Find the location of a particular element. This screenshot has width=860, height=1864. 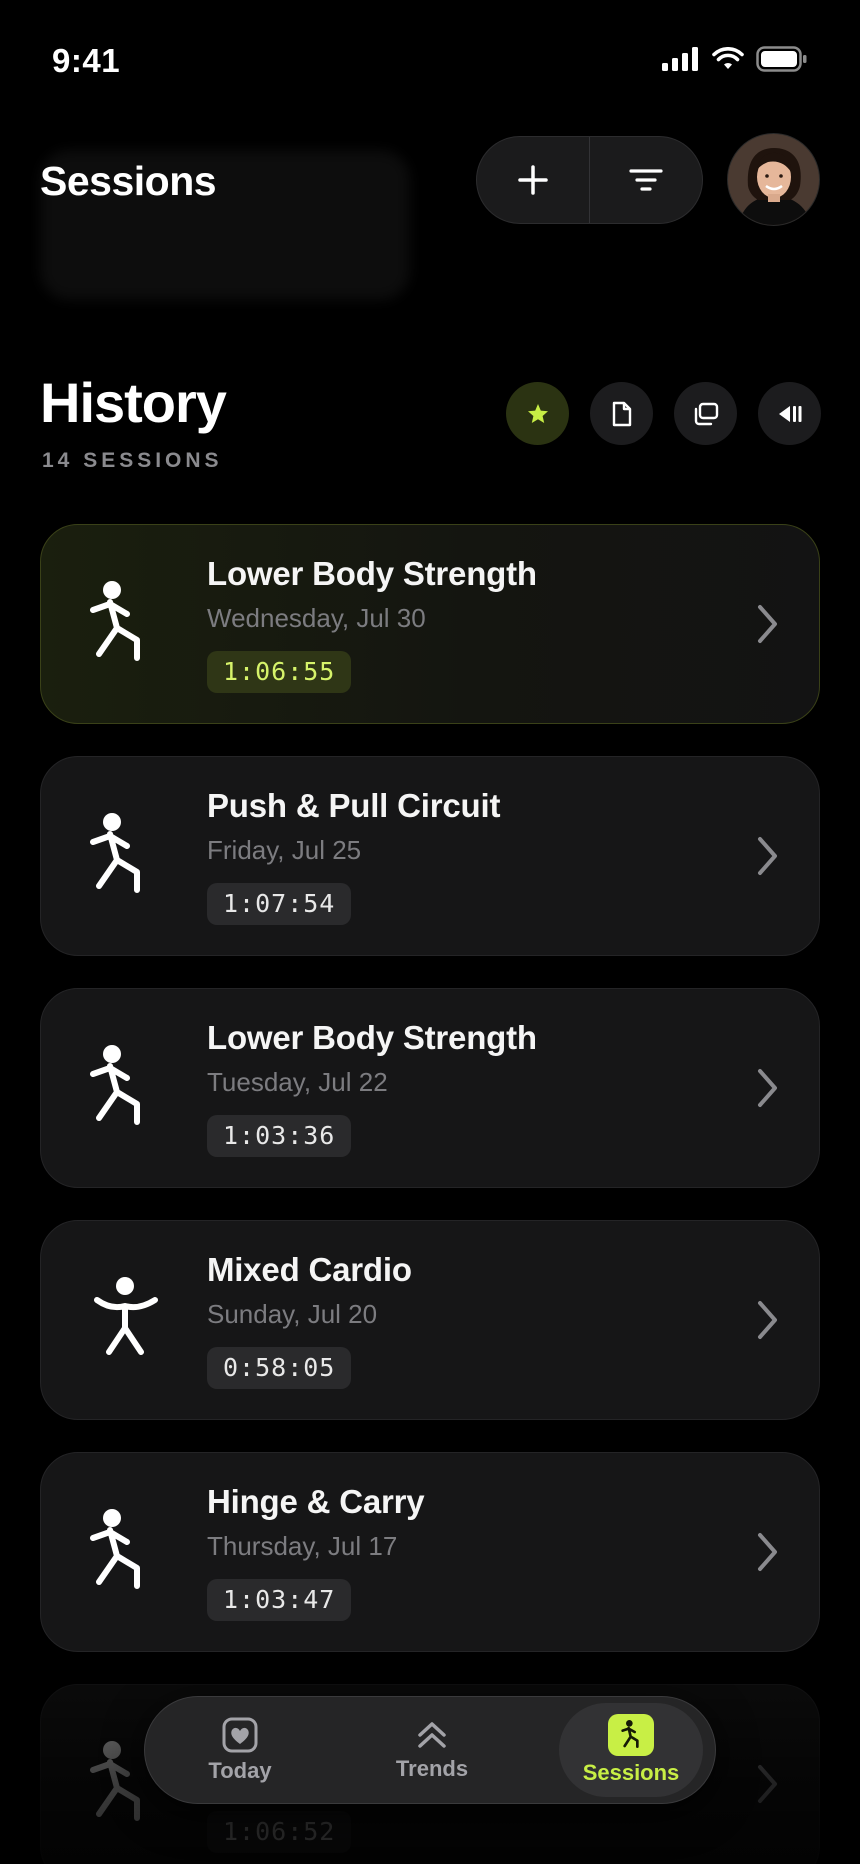

document-icon is located at coordinates (621, 413).